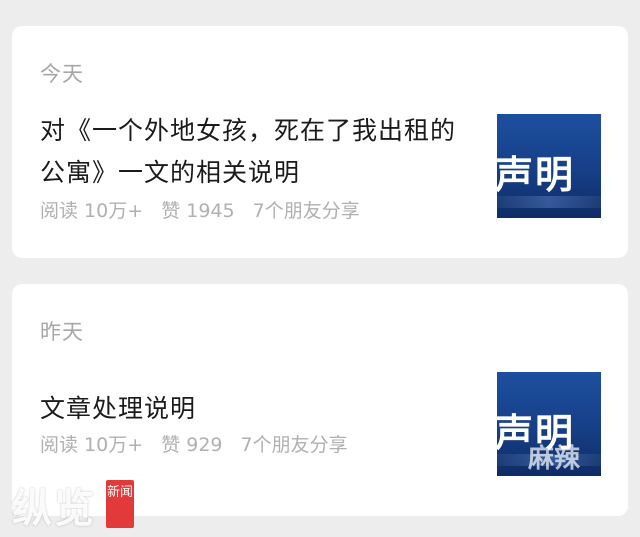  I want to click on day-label-yesterday: 昨天, so click(62, 332).